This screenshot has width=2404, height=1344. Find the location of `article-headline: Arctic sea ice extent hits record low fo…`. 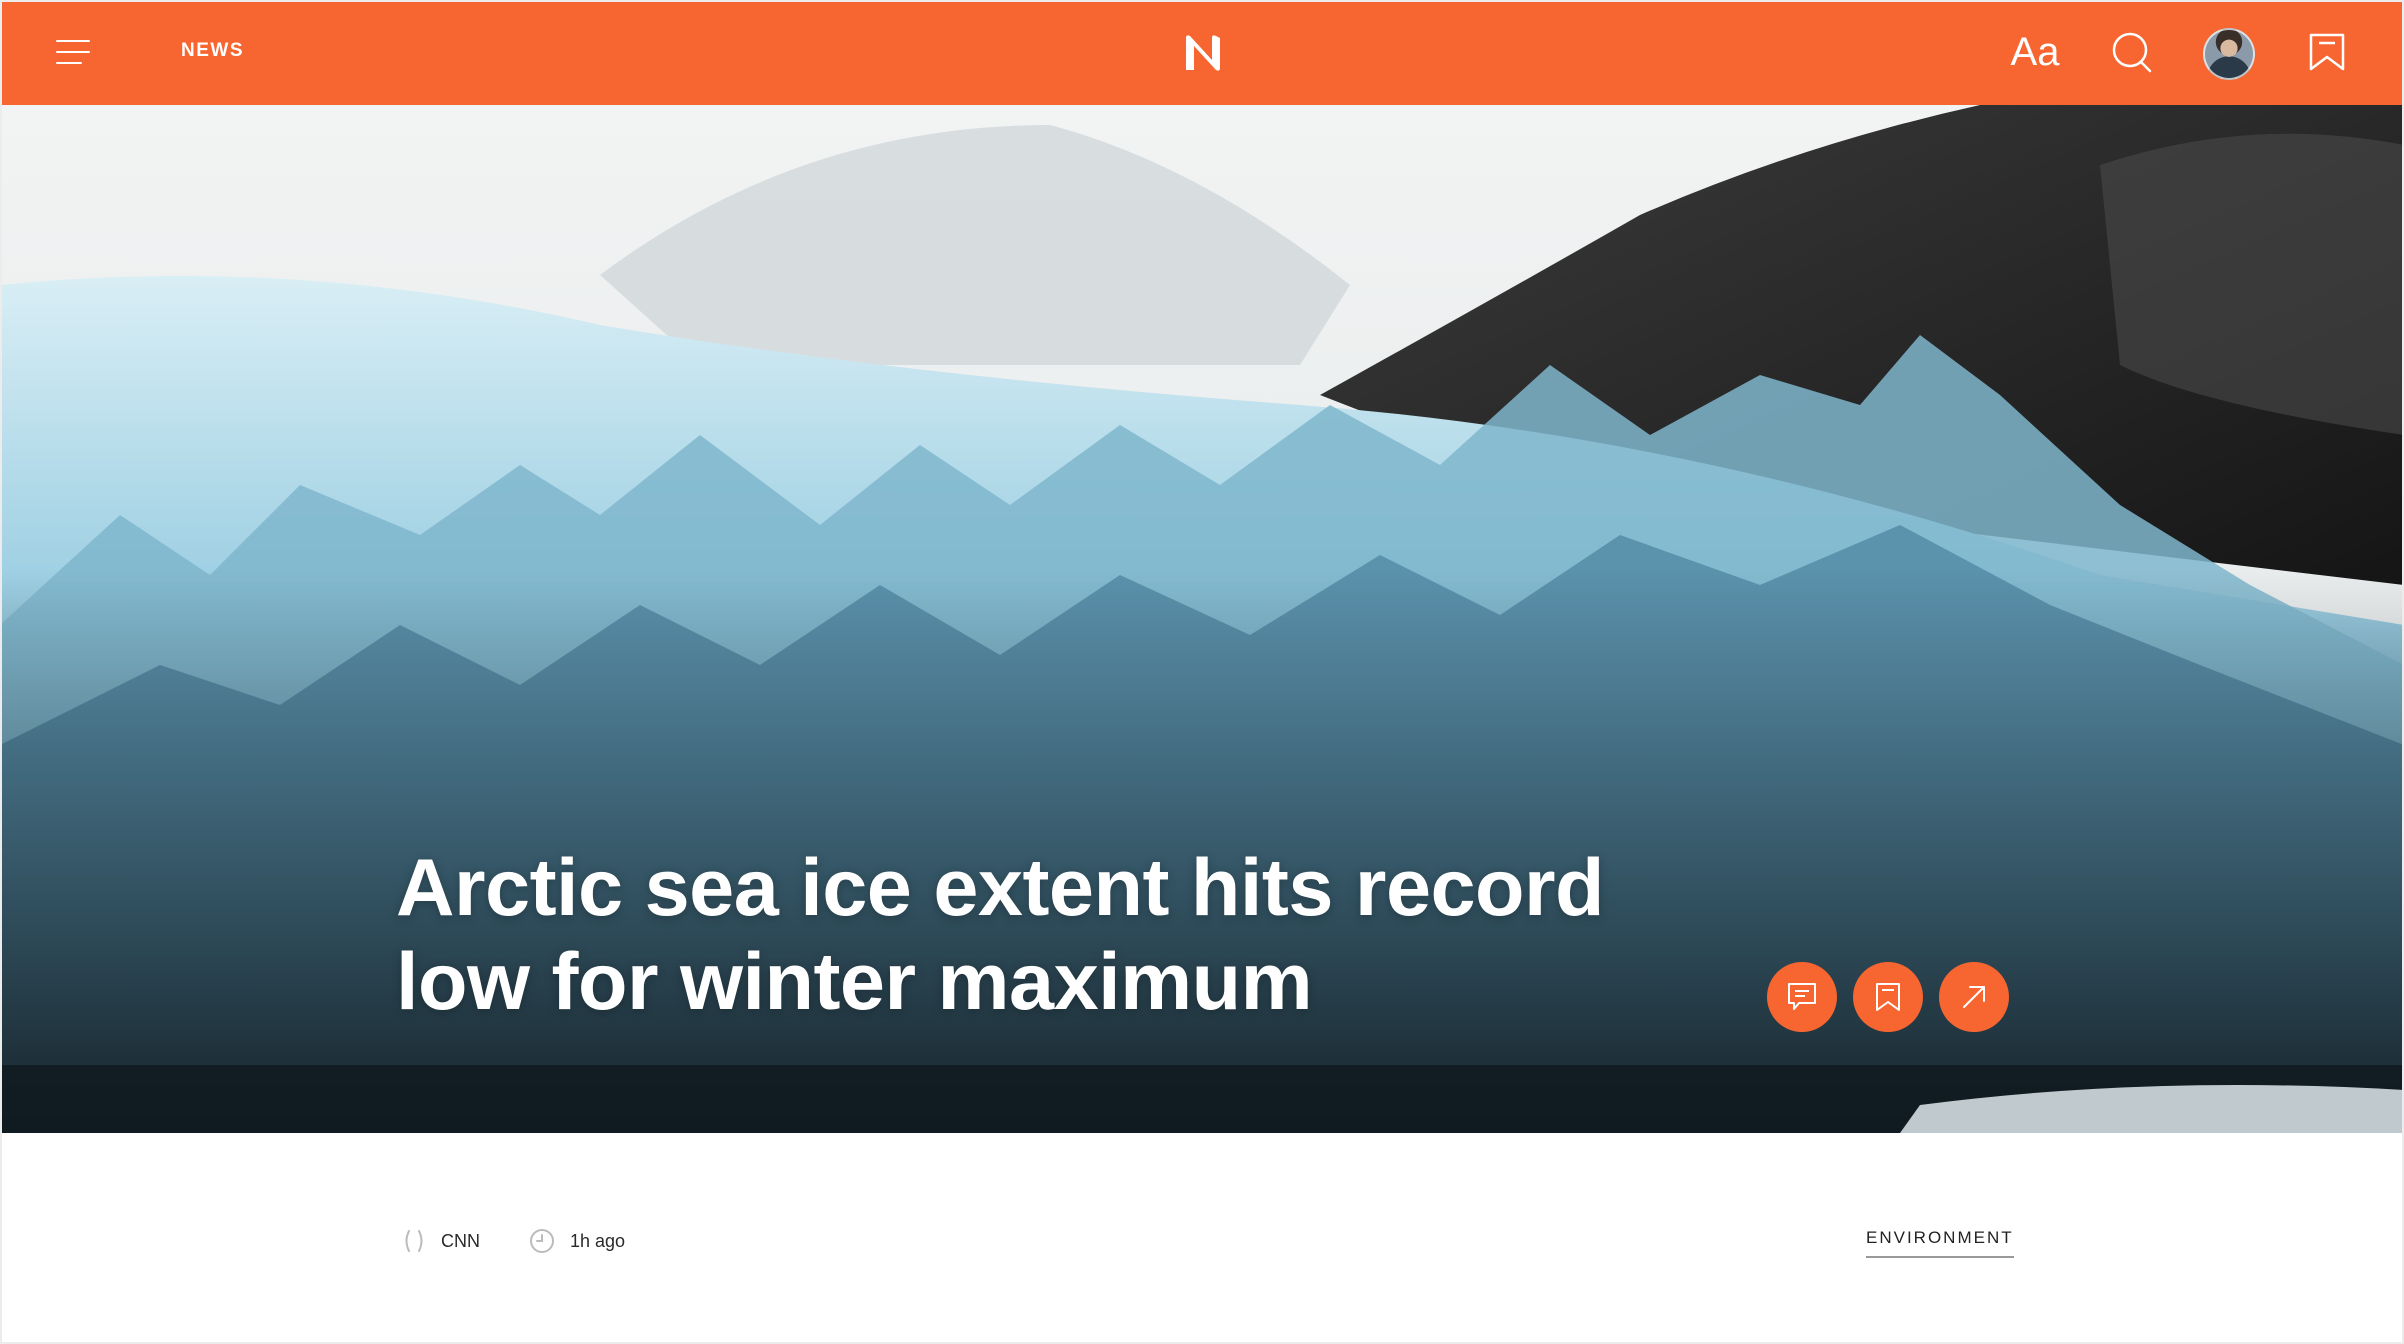

article-headline: Arctic sea ice extent hits record low fo… is located at coordinates (1076, 935).